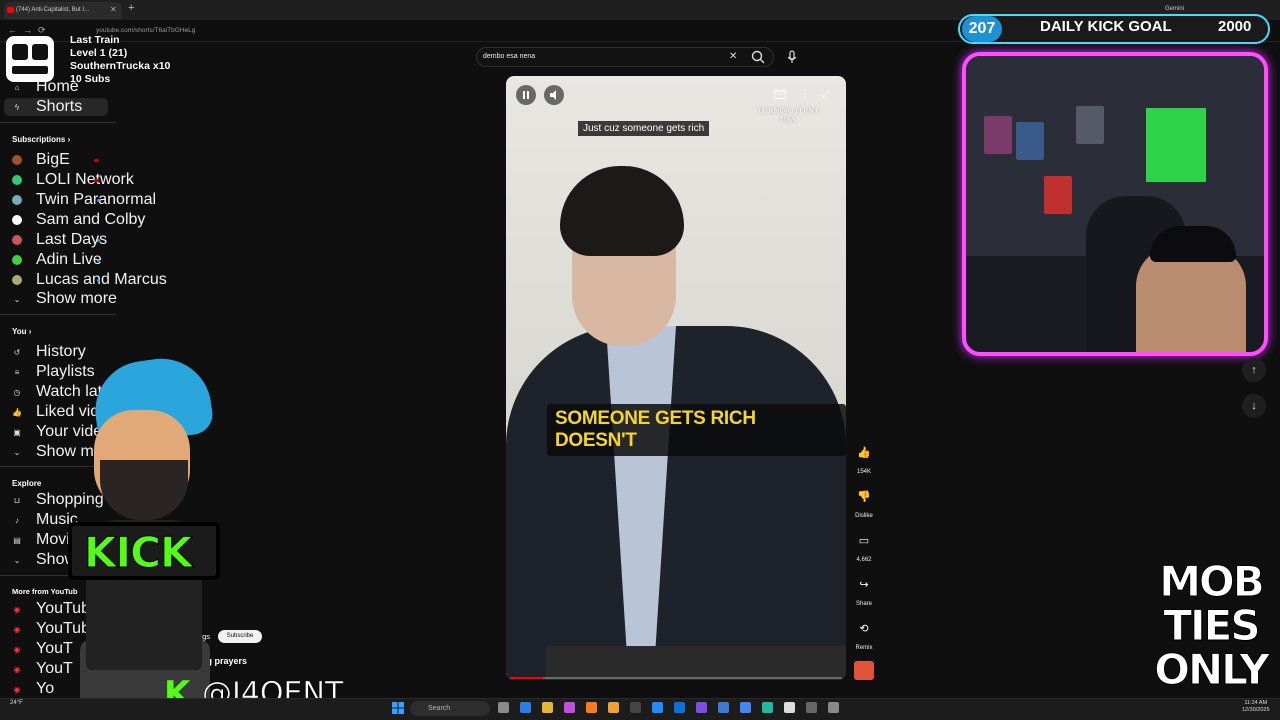 The image size is (1280, 720). I want to click on new-tab-icon: +, so click(131, 8).